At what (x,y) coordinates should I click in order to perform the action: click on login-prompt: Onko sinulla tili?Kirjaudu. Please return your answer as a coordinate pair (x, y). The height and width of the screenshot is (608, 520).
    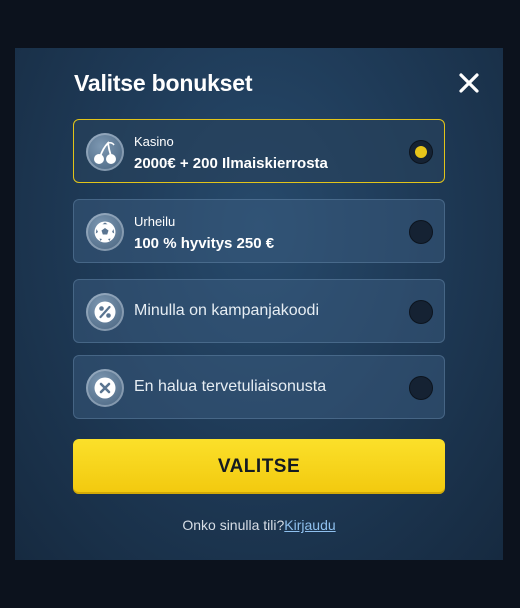
    Looking at the image, I should click on (259, 525).